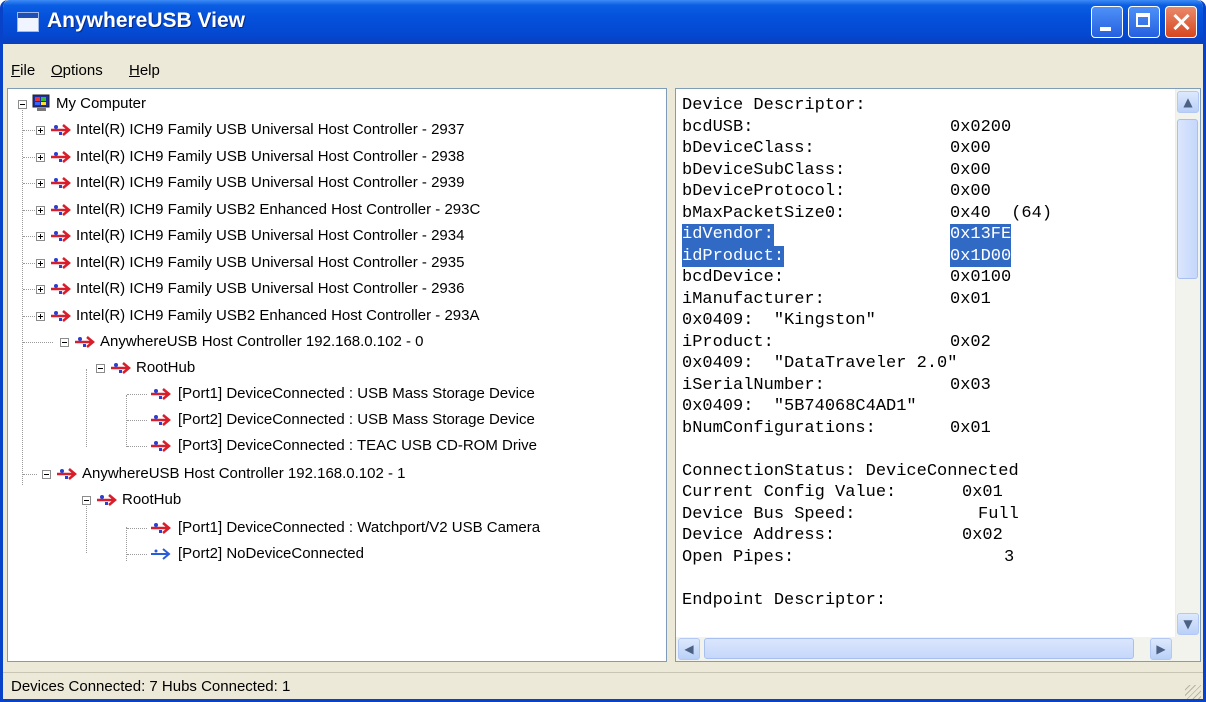 This screenshot has width=1206, height=702. I want to click on tree-item-my-computer: My Computer, so click(328, 104).